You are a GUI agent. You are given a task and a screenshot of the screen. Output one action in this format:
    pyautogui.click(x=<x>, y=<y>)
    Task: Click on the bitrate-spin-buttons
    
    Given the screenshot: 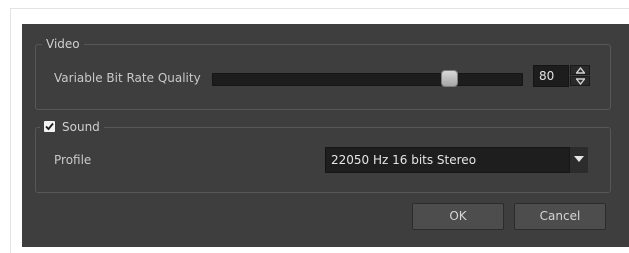 What is the action you would take?
    pyautogui.click(x=580, y=76)
    